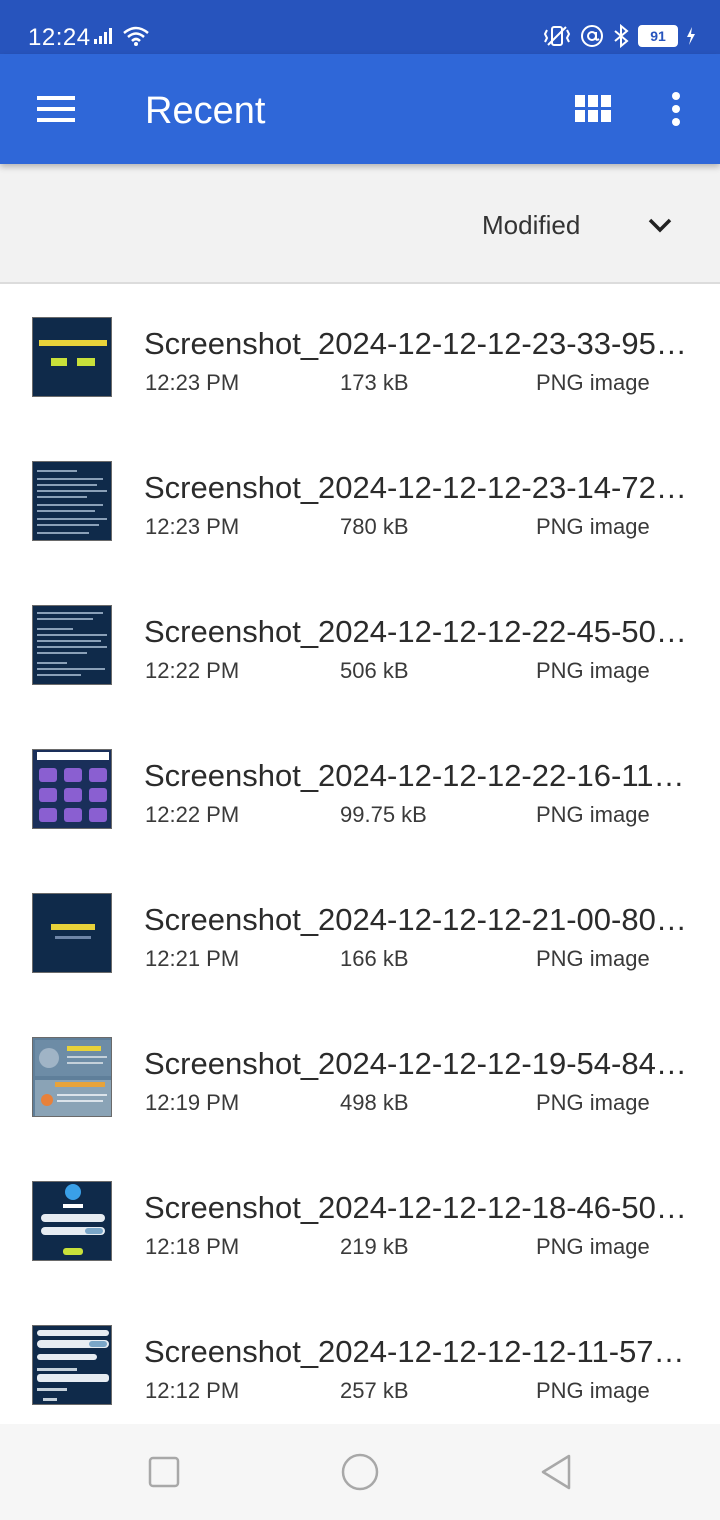 The image size is (720, 1520). I want to click on page-title: Recent, so click(205, 111).